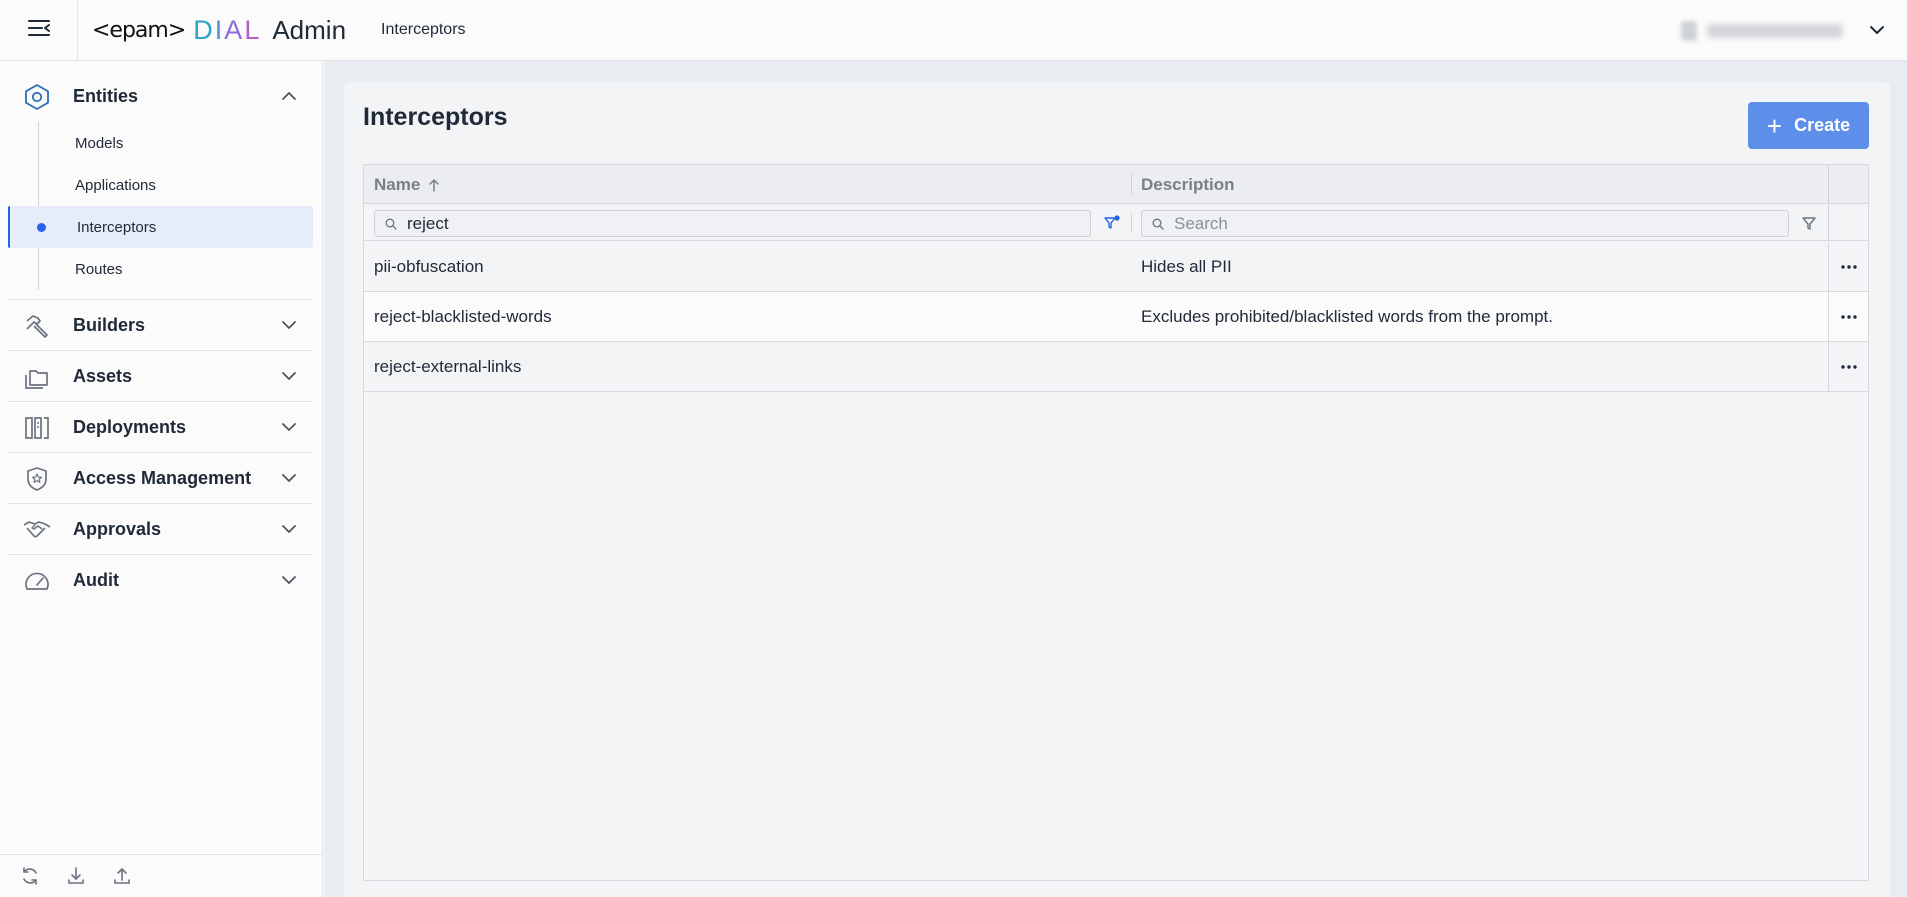 The height and width of the screenshot is (897, 1907). I want to click on chevron-up-icon, so click(289, 98).